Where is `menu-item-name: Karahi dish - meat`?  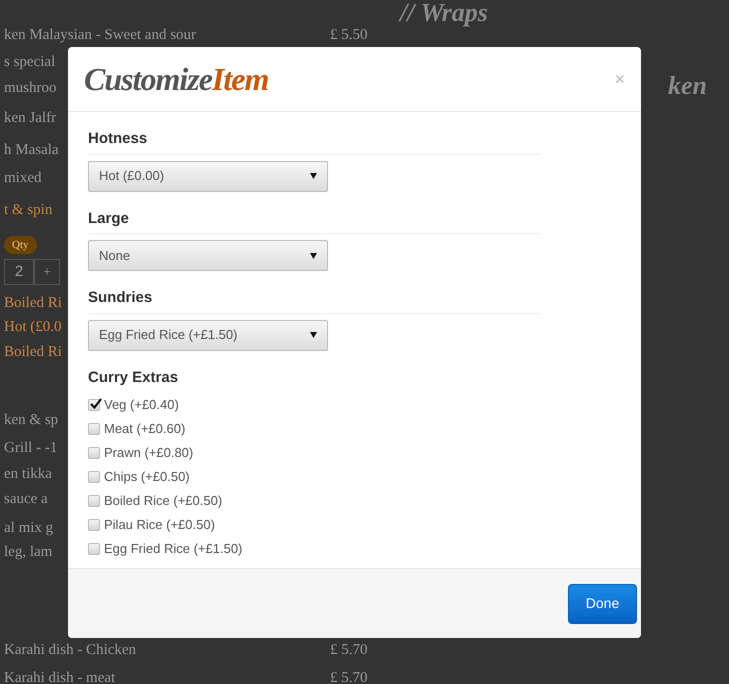
menu-item-name: Karahi dish - meat is located at coordinates (60, 676).